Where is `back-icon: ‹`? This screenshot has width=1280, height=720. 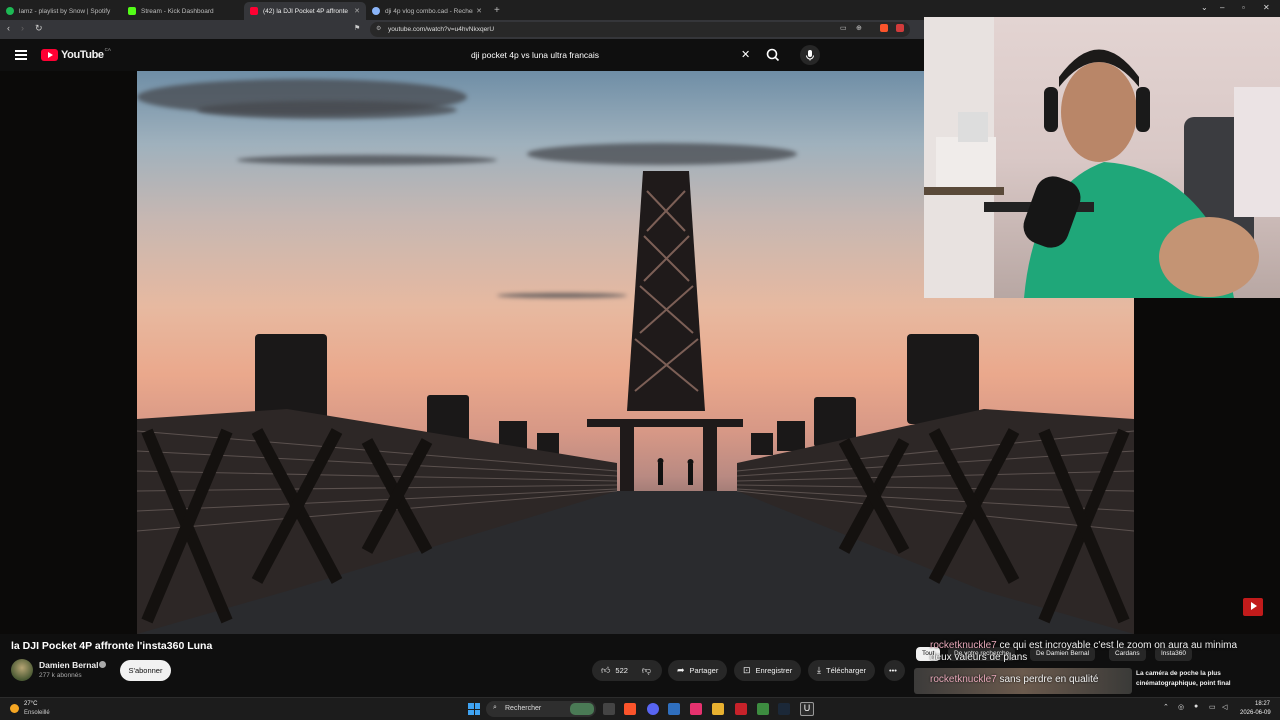 back-icon: ‹ is located at coordinates (8, 28).